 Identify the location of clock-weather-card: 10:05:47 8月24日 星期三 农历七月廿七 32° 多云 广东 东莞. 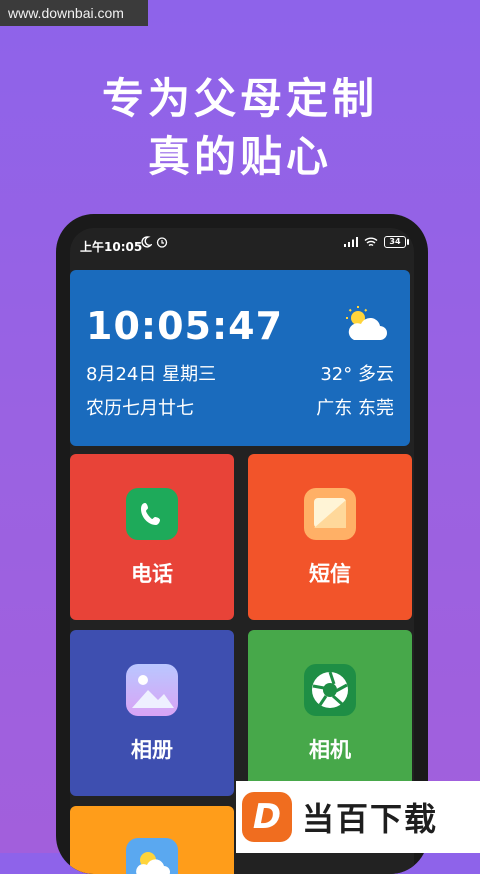
(240, 358).